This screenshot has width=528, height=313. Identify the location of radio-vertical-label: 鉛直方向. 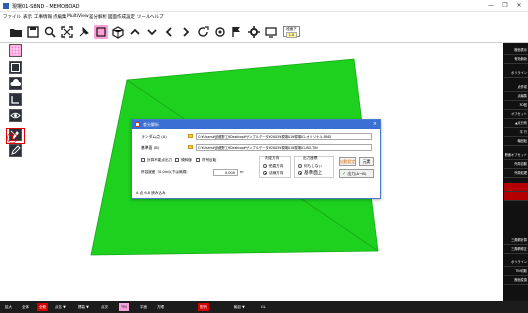
(276, 166).